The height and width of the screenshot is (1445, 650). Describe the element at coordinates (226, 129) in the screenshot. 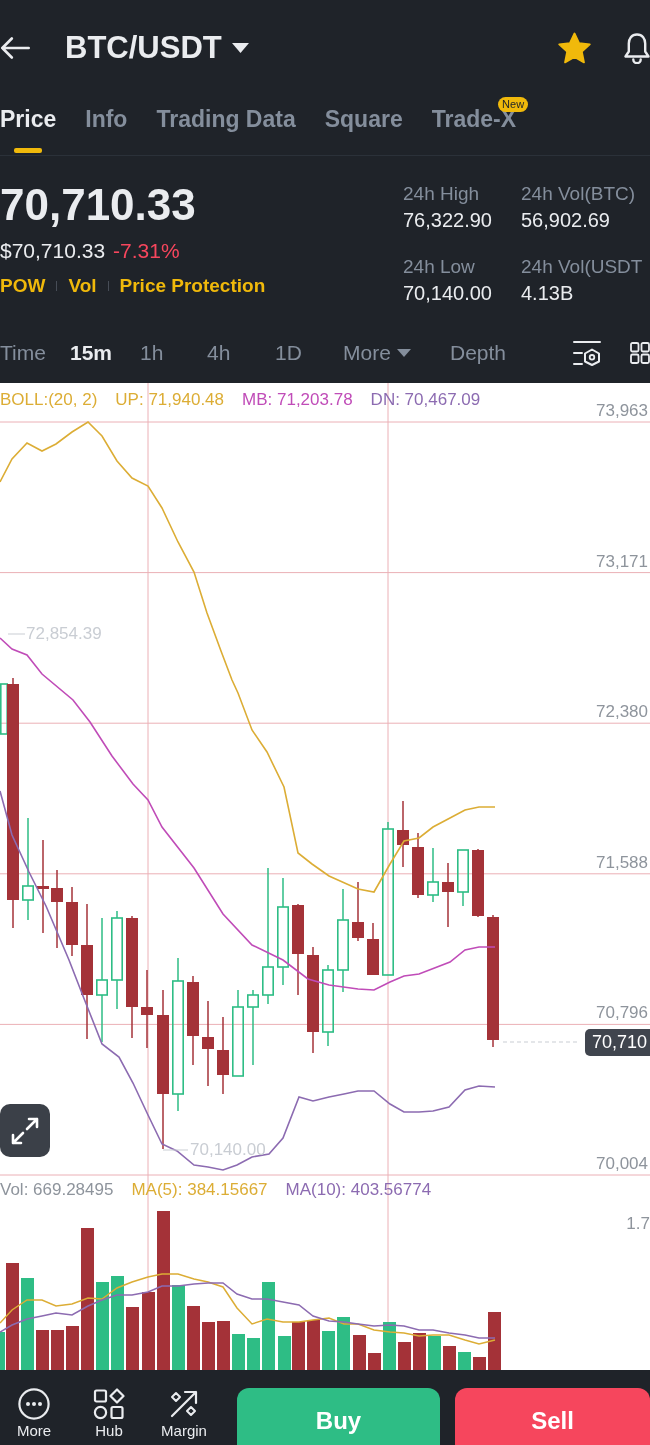

I see `tab: Trading Data` at that location.